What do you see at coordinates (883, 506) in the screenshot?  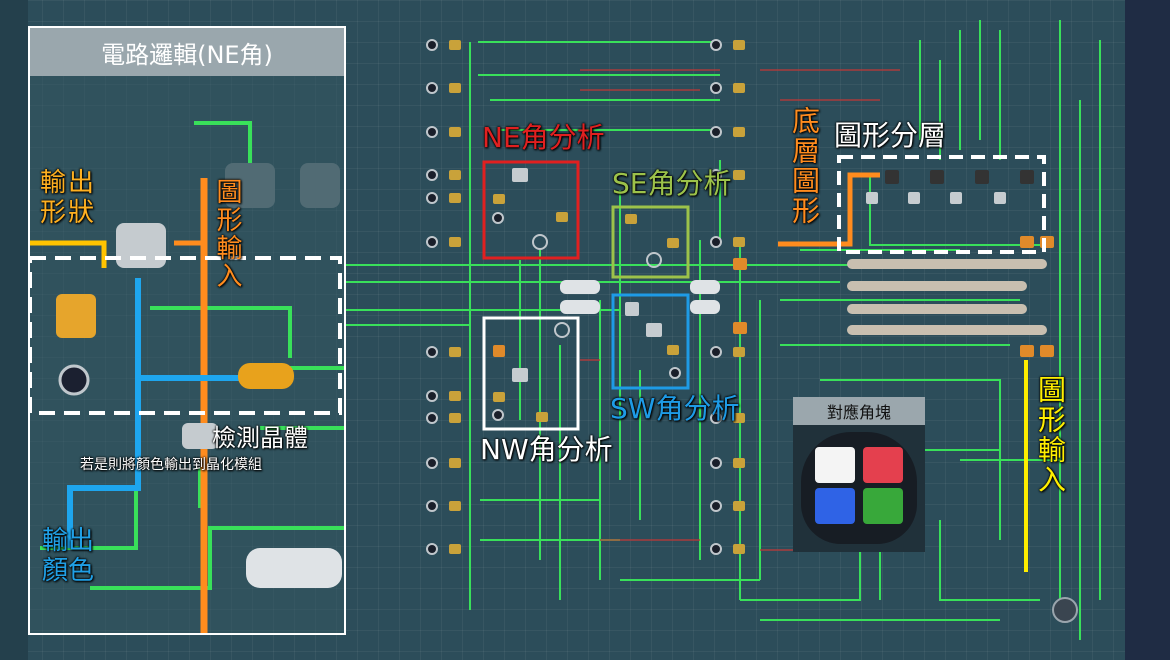 I see `legend-green-square` at bounding box center [883, 506].